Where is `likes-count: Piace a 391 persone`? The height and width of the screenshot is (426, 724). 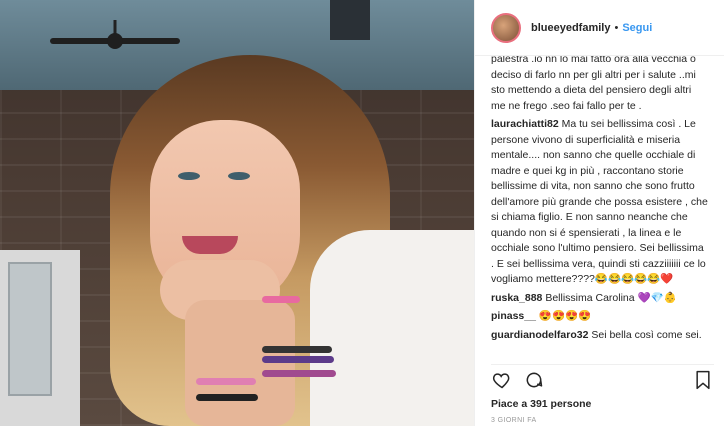
likes-count: Piace a 391 persone is located at coordinates (541, 404).